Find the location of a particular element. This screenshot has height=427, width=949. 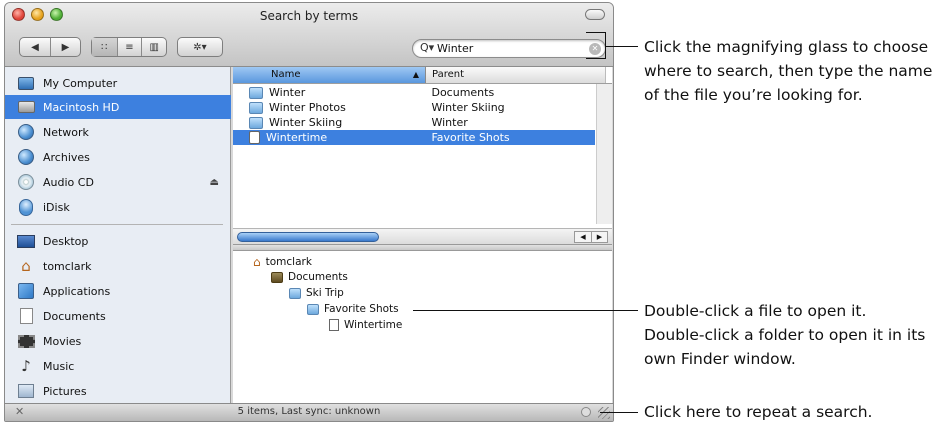

sidebar-item-music: ♪ Music is located at coordinates (118, 366).